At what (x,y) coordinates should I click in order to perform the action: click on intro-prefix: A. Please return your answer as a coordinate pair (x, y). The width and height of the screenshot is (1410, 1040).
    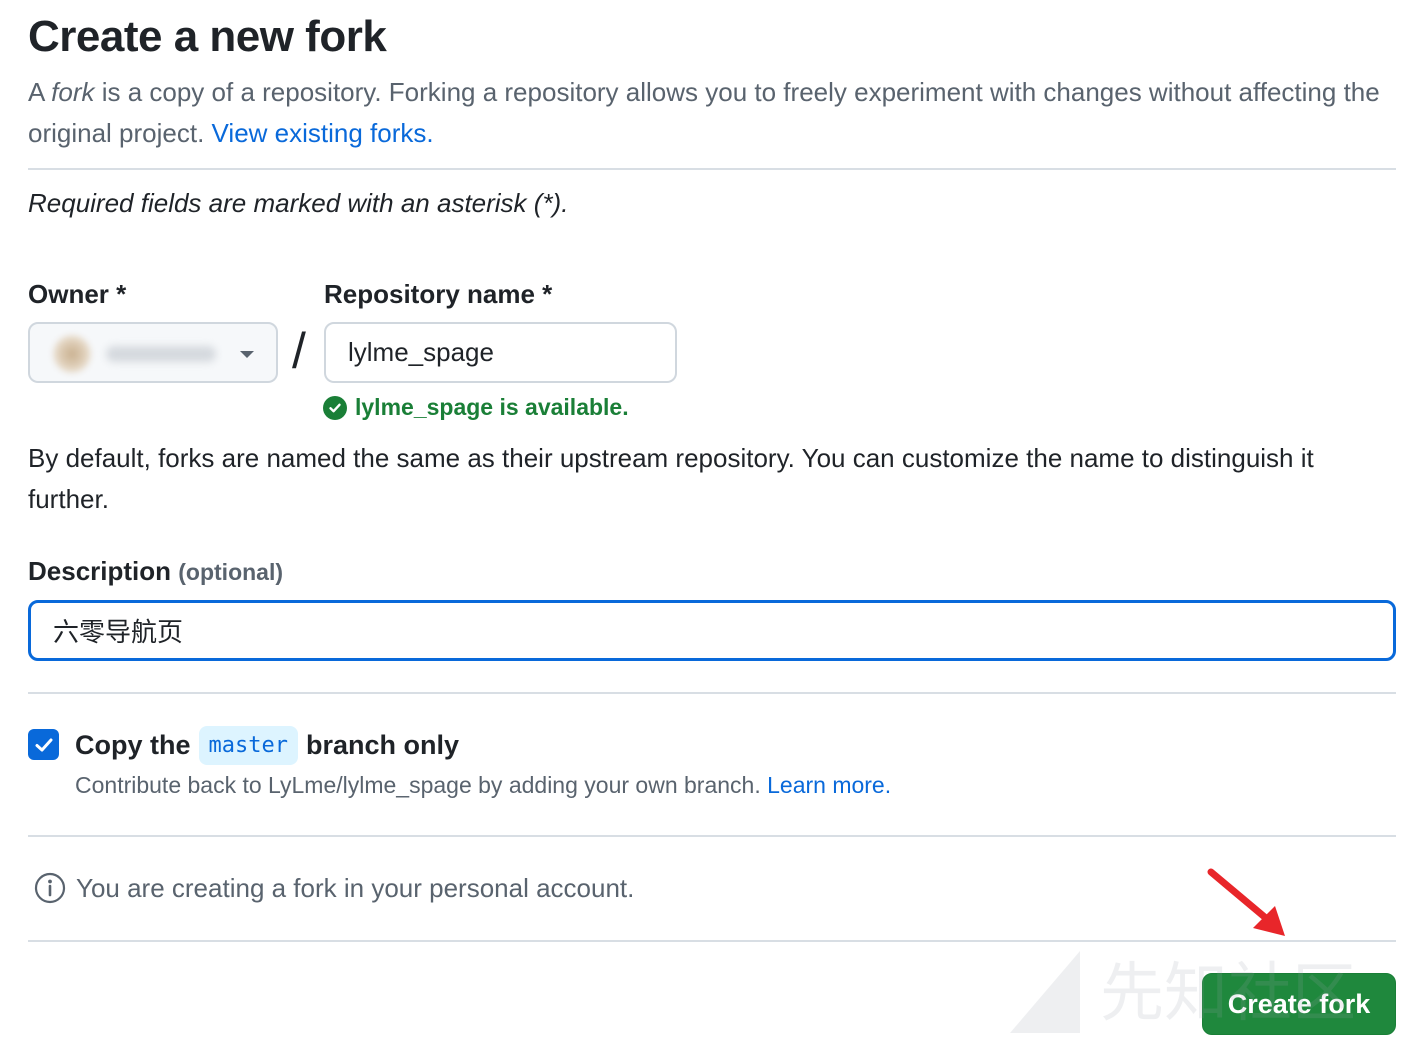
    Looking at the image, I should click on (40, 92).